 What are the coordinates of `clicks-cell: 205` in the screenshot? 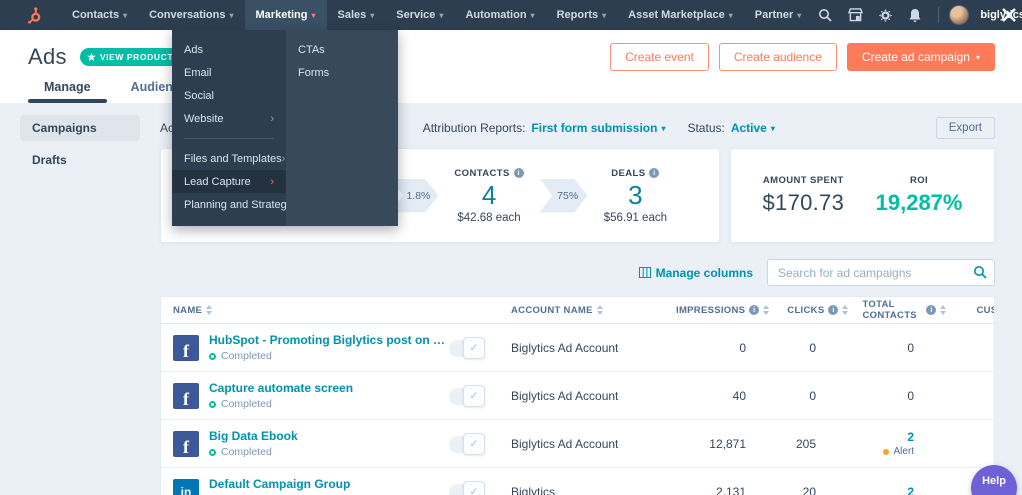 It's located at (805, 443).